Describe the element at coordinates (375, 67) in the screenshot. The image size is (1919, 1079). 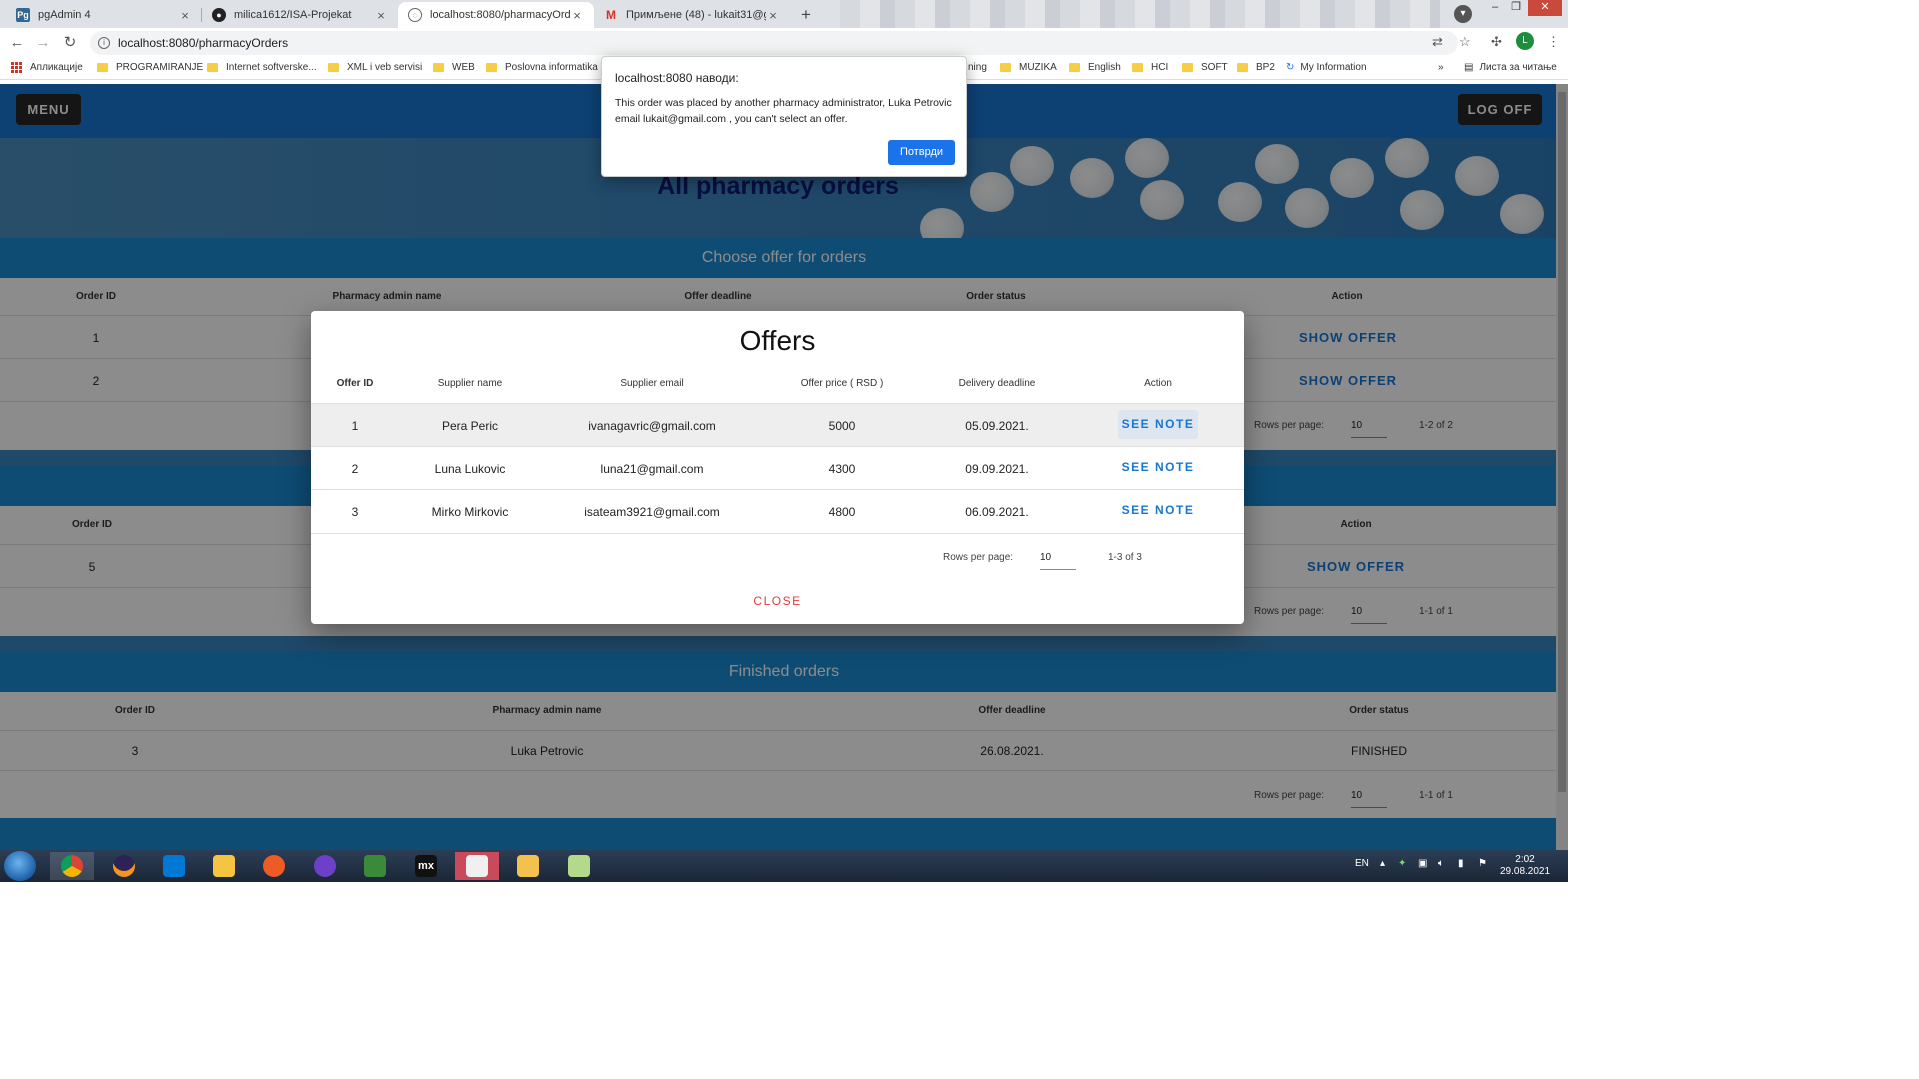
I see `bookmark-folder: XML i veb servisi` at that location.